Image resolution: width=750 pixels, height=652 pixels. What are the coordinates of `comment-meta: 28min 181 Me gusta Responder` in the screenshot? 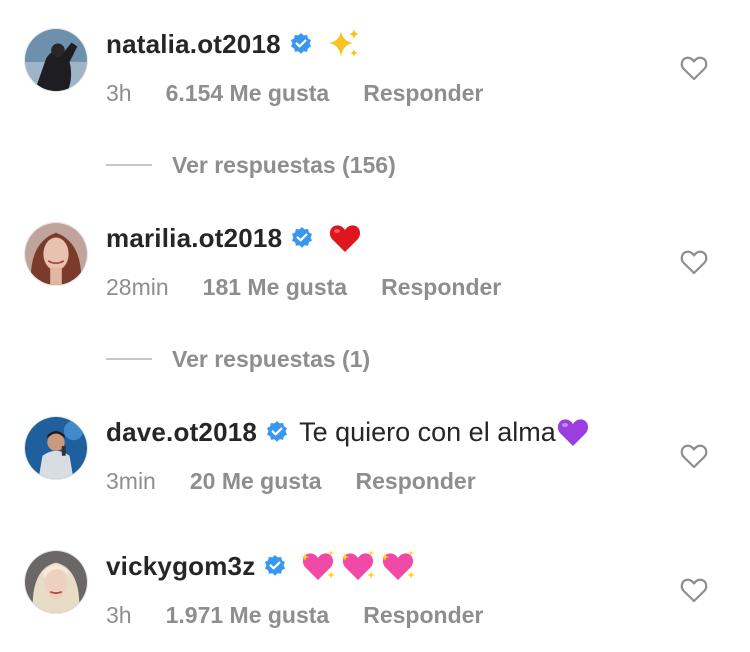 It's located at (303, 287).